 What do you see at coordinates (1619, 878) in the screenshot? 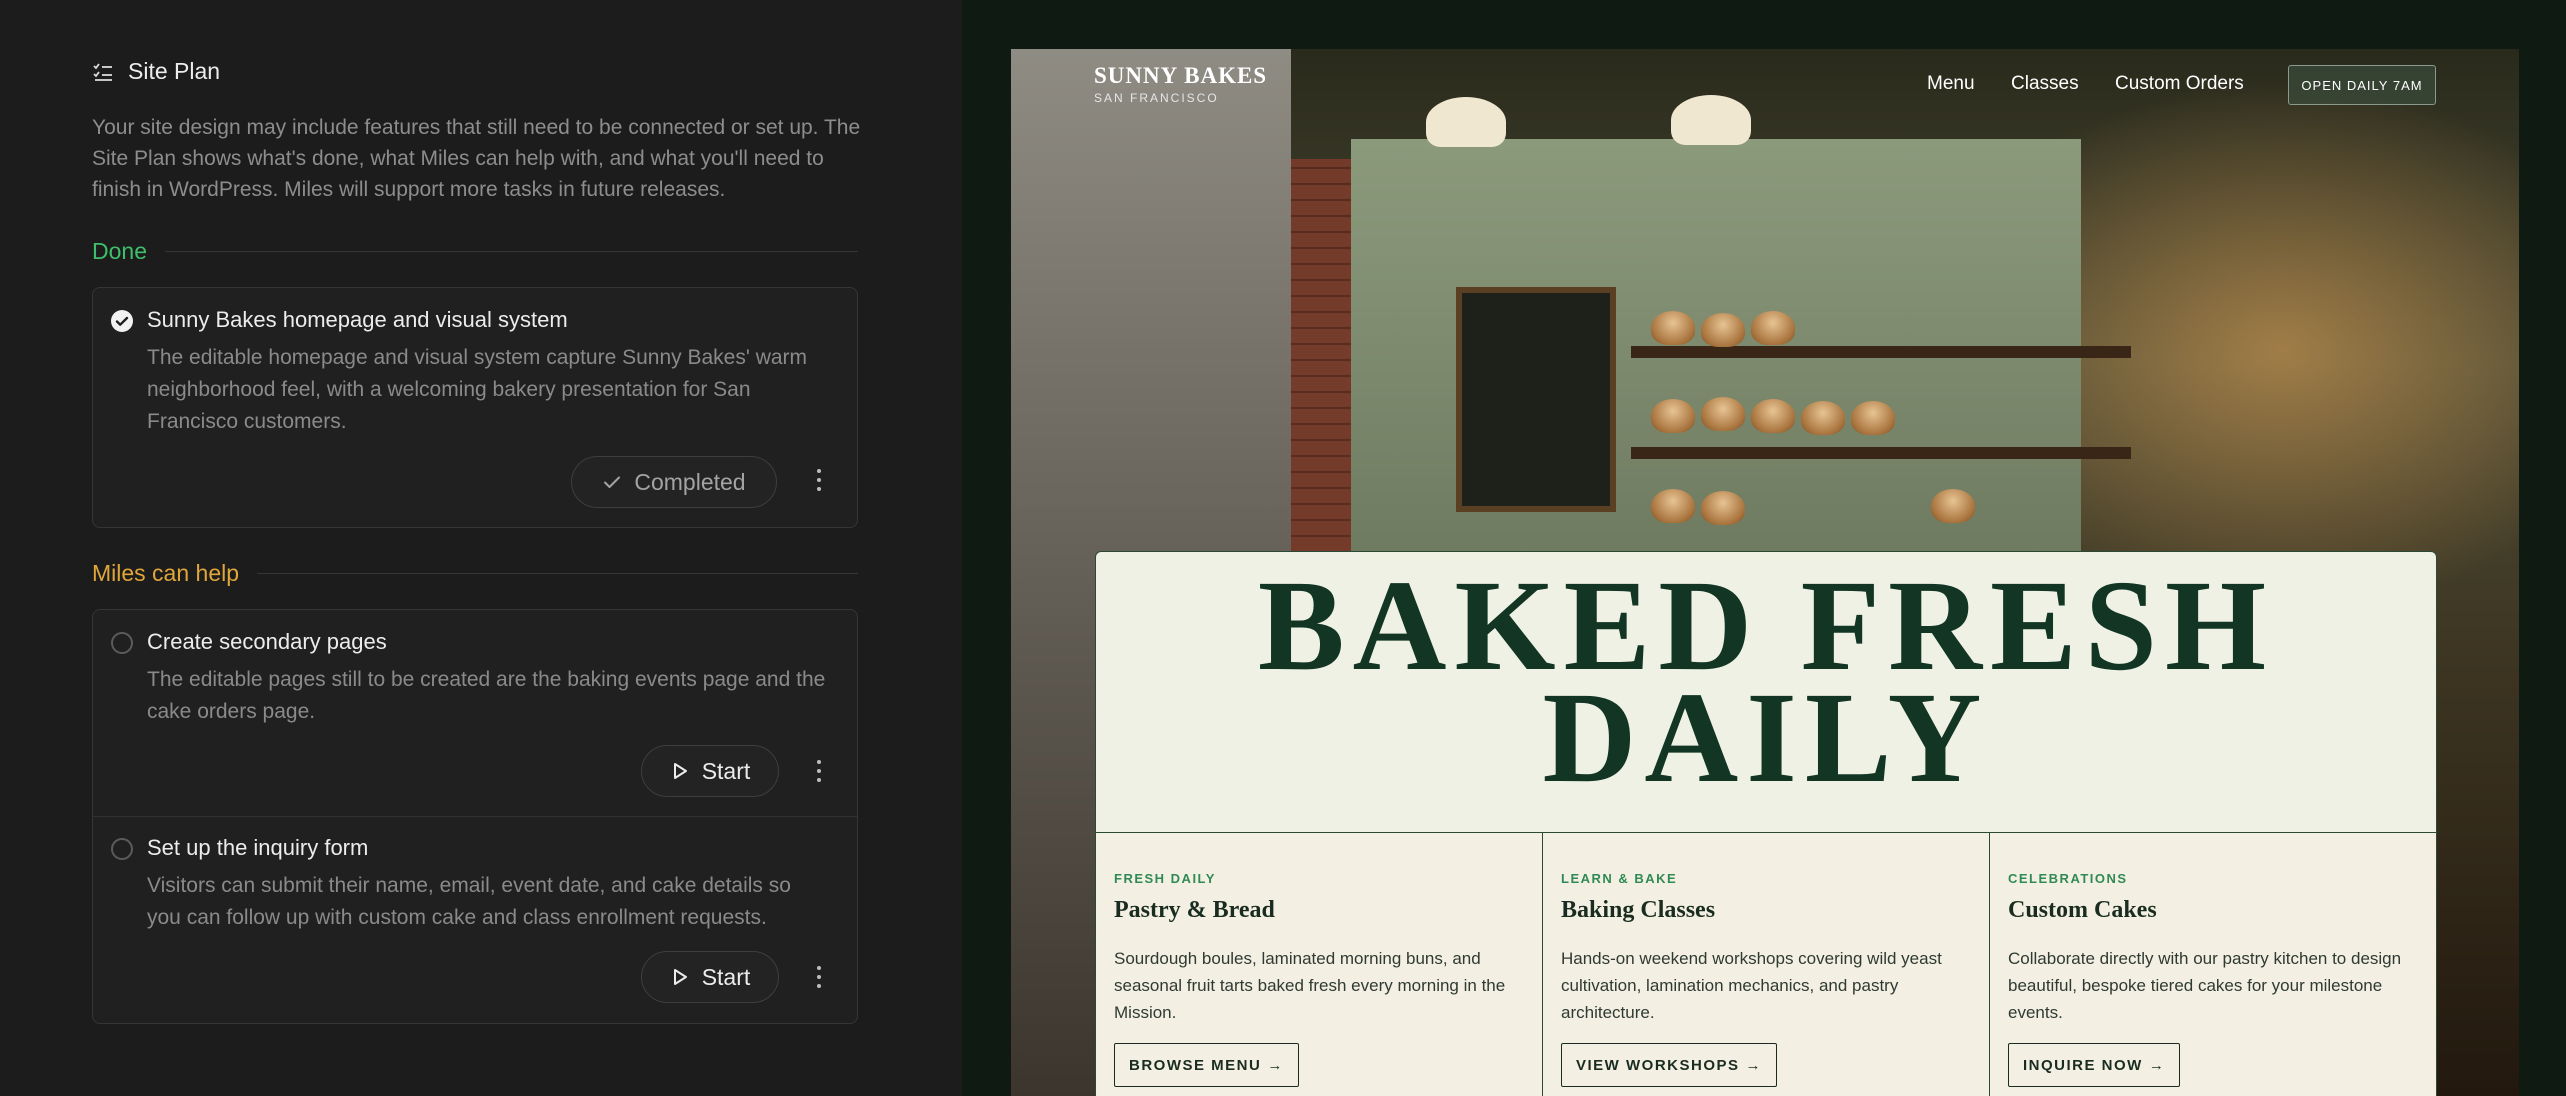
I see `column-kicker: LEARN & BAKE` at bounding box center [1619, 878].